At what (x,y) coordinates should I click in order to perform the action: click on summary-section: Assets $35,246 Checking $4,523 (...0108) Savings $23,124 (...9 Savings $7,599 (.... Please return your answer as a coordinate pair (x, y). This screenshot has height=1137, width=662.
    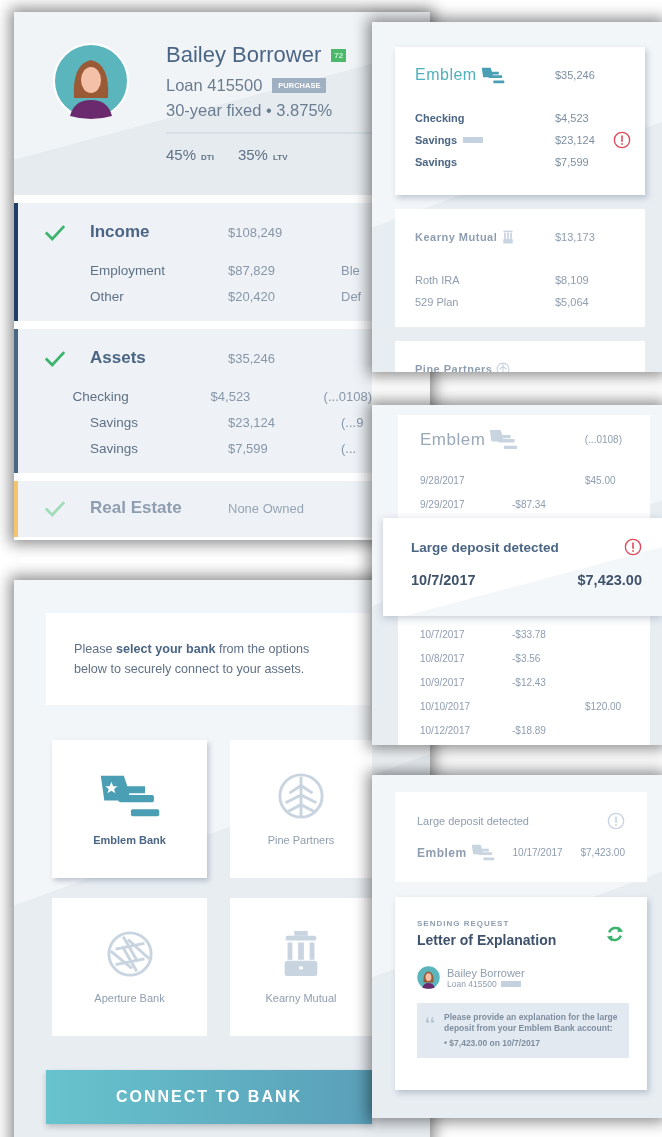
    Looking at the image, I should click on (193, 401).